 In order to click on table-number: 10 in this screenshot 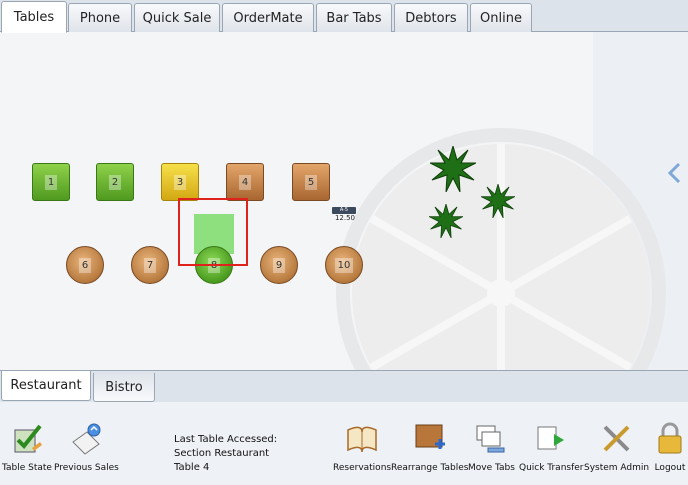, I will do `click(344, 265)`.